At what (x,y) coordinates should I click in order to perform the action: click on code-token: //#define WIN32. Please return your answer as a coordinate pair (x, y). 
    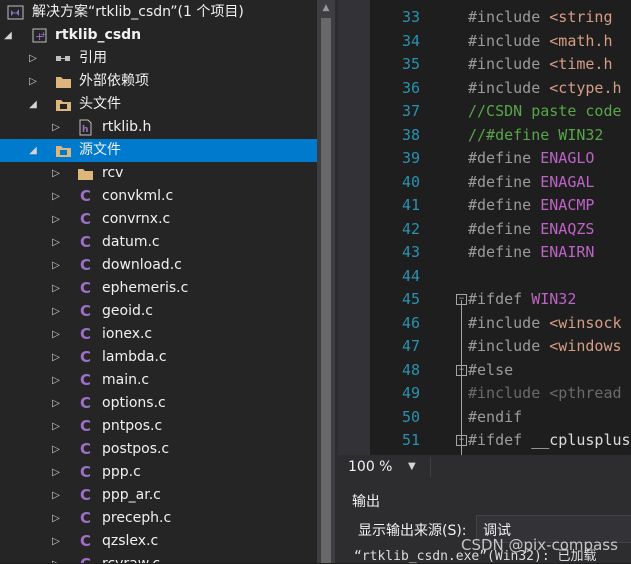
    Looking at the image, I should click on (536, 134).